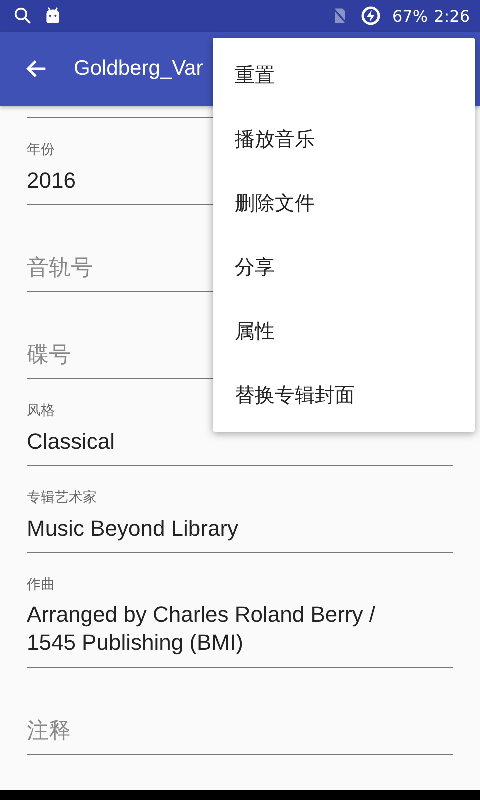 The width and height of the screenshot is (480, 800). What do you see at coordinates (41, 411) in the screenshot?
I see `field-label: 风格` at bounding box center [41, 411].